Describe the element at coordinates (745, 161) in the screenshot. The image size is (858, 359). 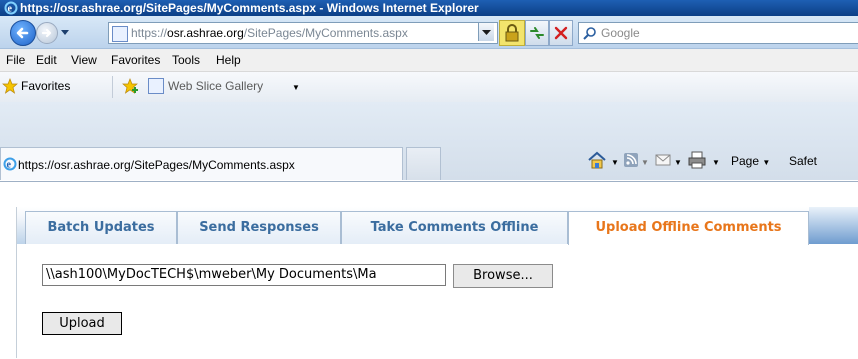
I see `page-menu-label: Page` at that location.